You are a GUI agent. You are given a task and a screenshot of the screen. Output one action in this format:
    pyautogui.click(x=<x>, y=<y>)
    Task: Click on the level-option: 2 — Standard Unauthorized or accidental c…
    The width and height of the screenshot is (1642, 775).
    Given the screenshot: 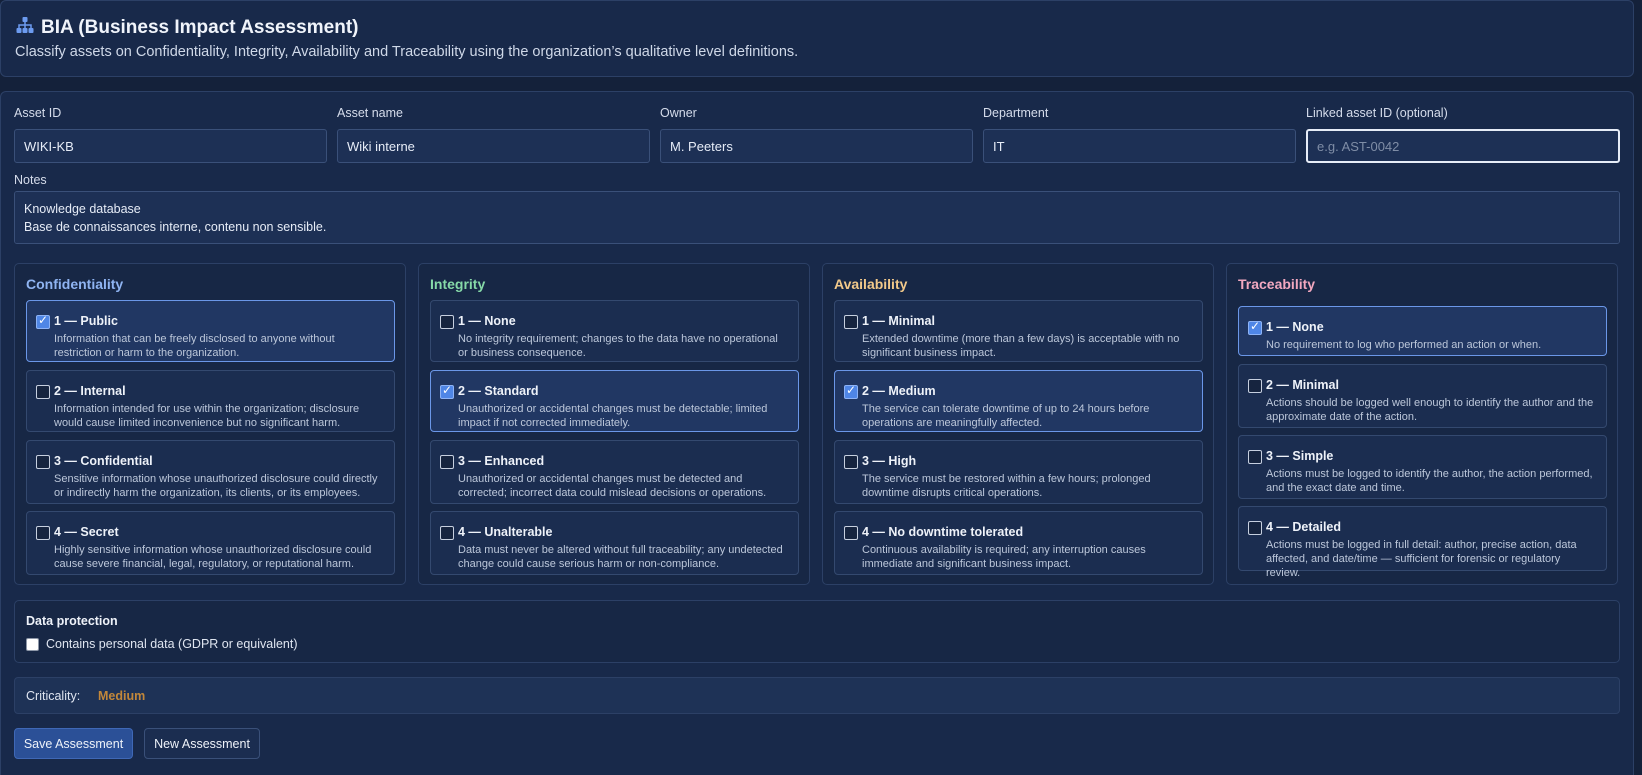 What is the action you would take?
    pyautogui.click(x=614, y=401)
    